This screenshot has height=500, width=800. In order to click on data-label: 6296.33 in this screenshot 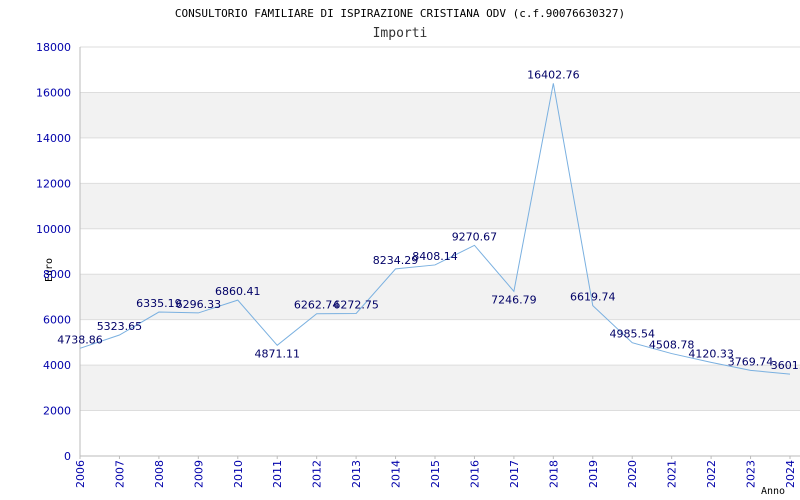, I will do `click(199, 304)`.